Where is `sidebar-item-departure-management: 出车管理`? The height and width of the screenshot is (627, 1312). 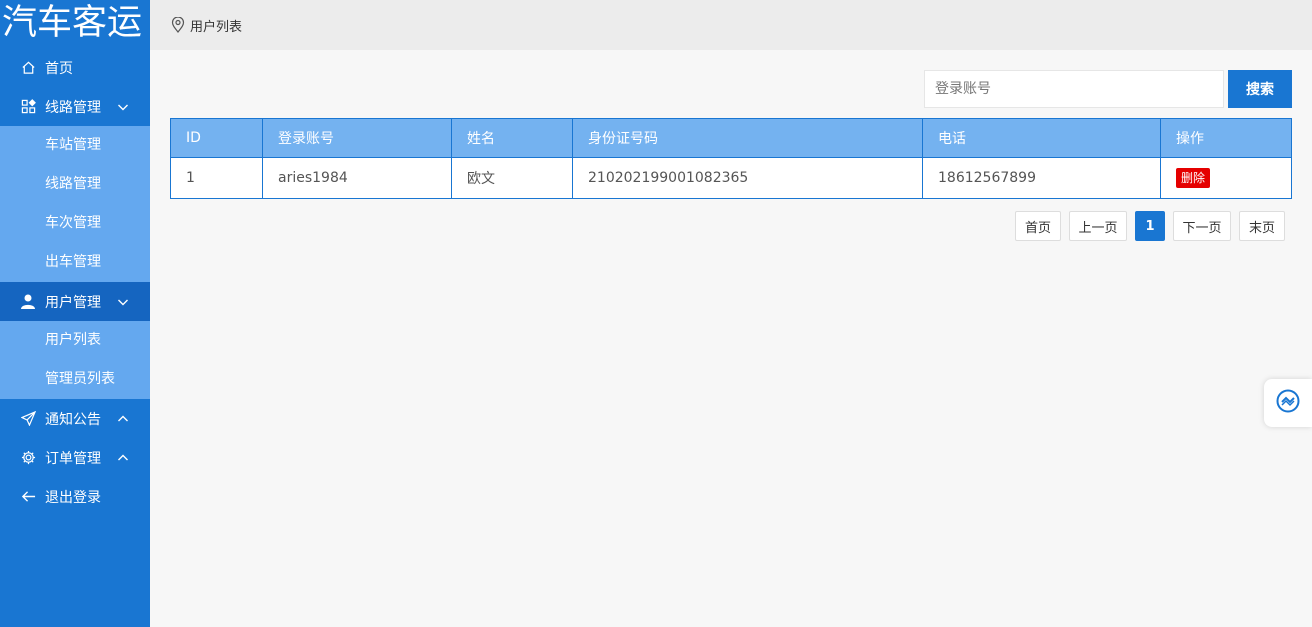
sidebar-item-departure-management: 出车管理 is located at coordinates (75, 262).